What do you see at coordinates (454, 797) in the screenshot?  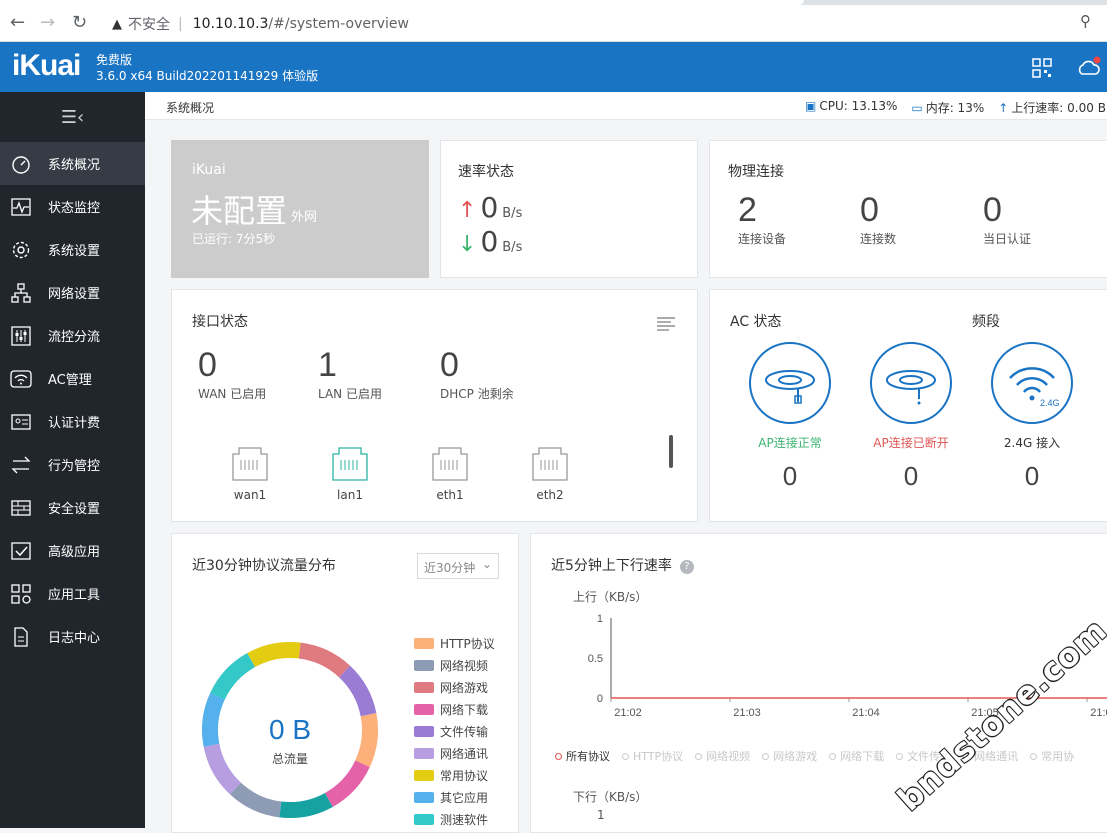 I see `legend-item: 其它应用` at bounding box center [454, 797].